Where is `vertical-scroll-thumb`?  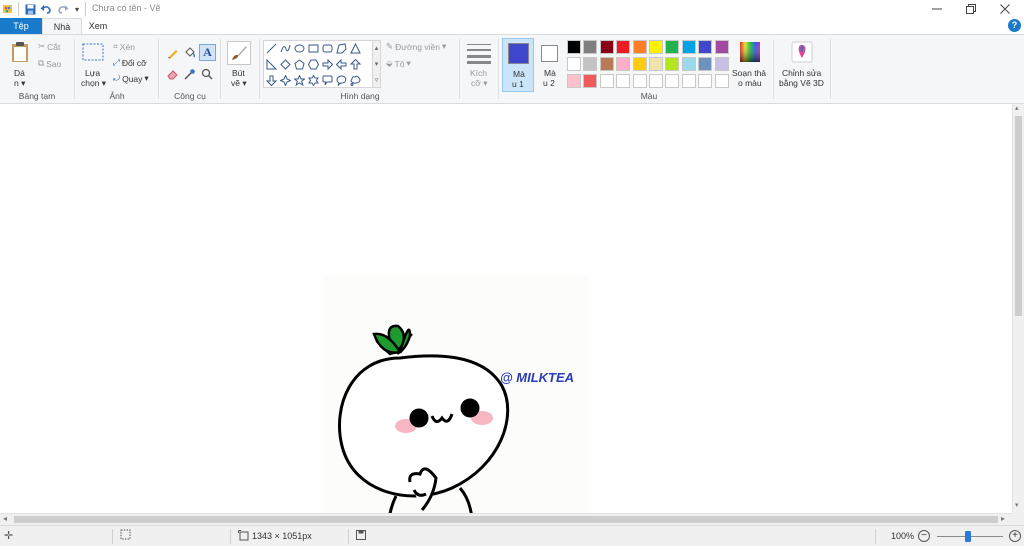 vertical-scroll-thumb is located at coordinates (1018, 216).